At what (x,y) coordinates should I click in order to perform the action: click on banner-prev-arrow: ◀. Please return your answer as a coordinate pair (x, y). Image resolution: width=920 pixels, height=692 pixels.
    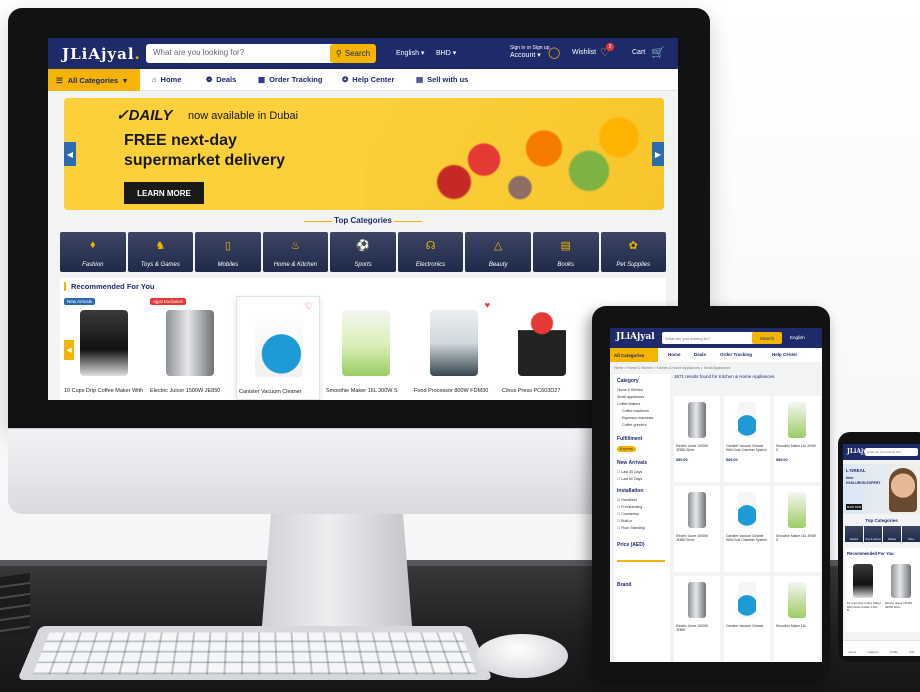
    Looking at the image, I should click on (70, 154).